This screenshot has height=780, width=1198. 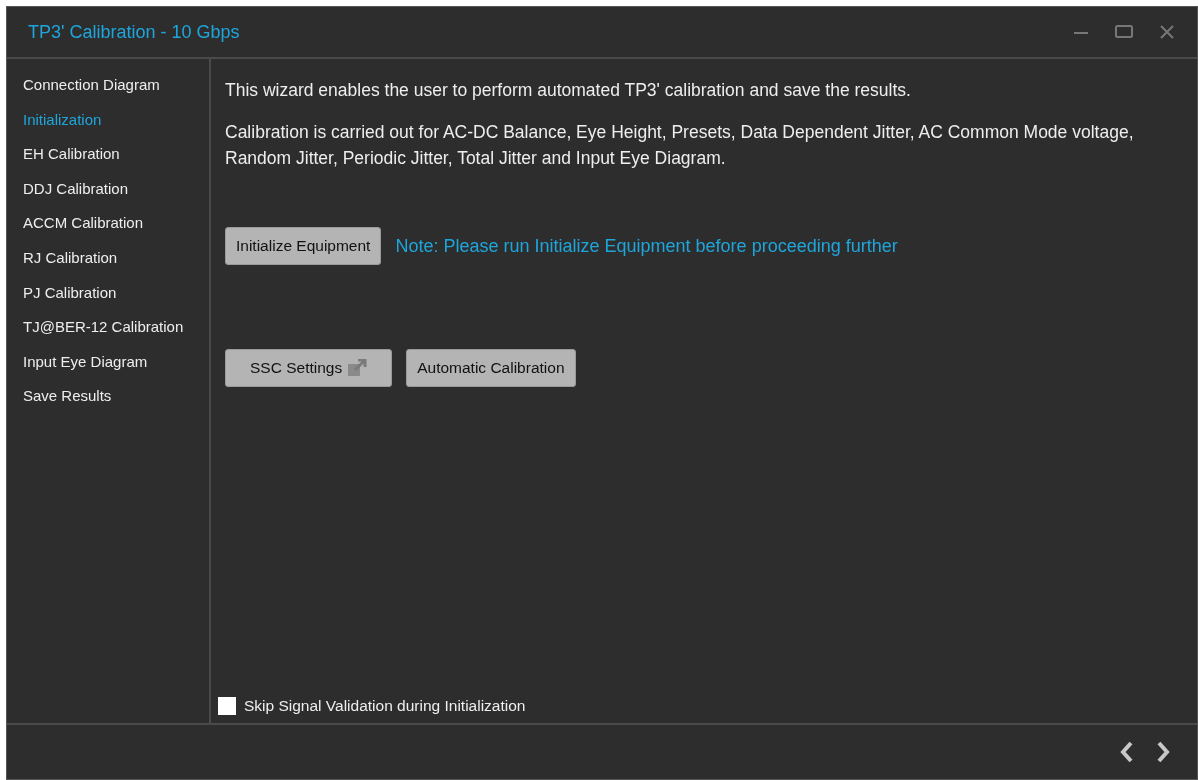 What do you see at coordinates (108, 266) in the screenshot?
I see `sidebar-item: RJ Calibration` at bounding box center [108, 266].